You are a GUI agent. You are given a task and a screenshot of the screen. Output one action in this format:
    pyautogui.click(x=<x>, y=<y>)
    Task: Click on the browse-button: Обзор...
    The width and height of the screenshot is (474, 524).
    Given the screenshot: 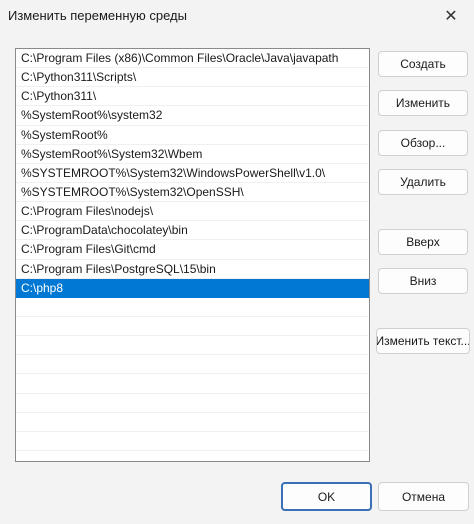 What is the action you would take?
    pyautogui.click(x=423, y=143)
    